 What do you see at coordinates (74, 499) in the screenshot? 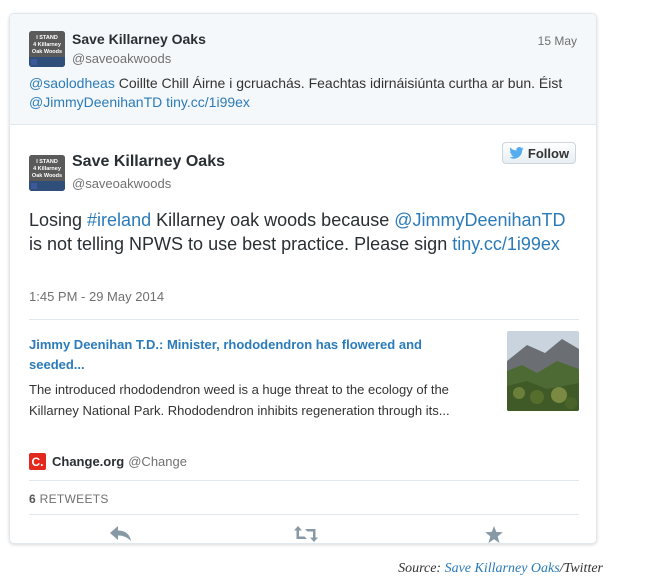
I see `retweet-label: RETWEETS` at bounding box center [74, 499].